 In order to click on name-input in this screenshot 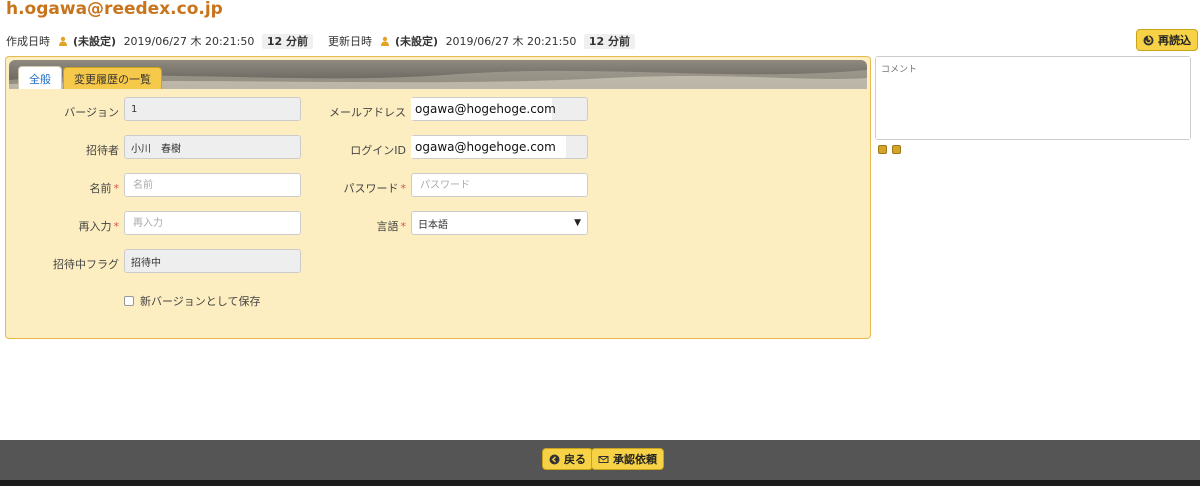, I will do `click(212, 185)`.